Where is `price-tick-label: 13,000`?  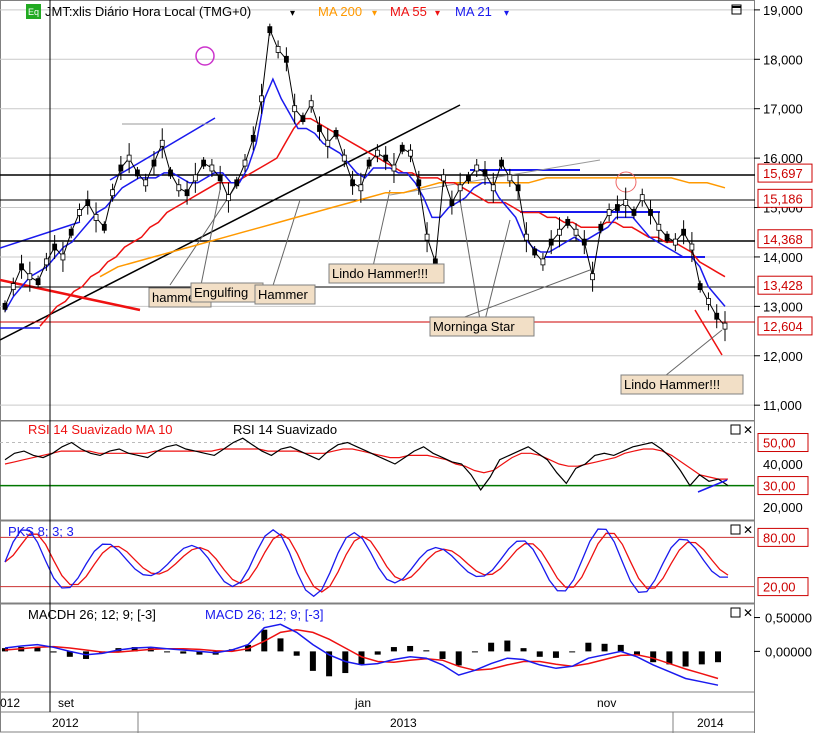 price-tick-label: 13,000 is located at coordinates (783, 306).